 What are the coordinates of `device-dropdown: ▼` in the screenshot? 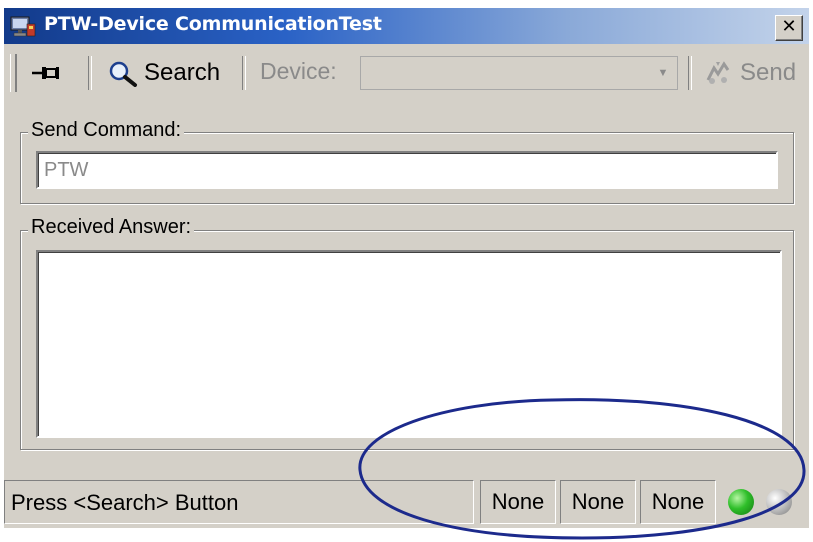 It's located at (519, 73).